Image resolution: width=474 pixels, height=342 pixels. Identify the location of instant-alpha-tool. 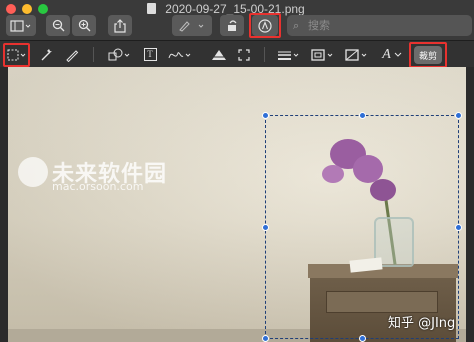
(46, 54).